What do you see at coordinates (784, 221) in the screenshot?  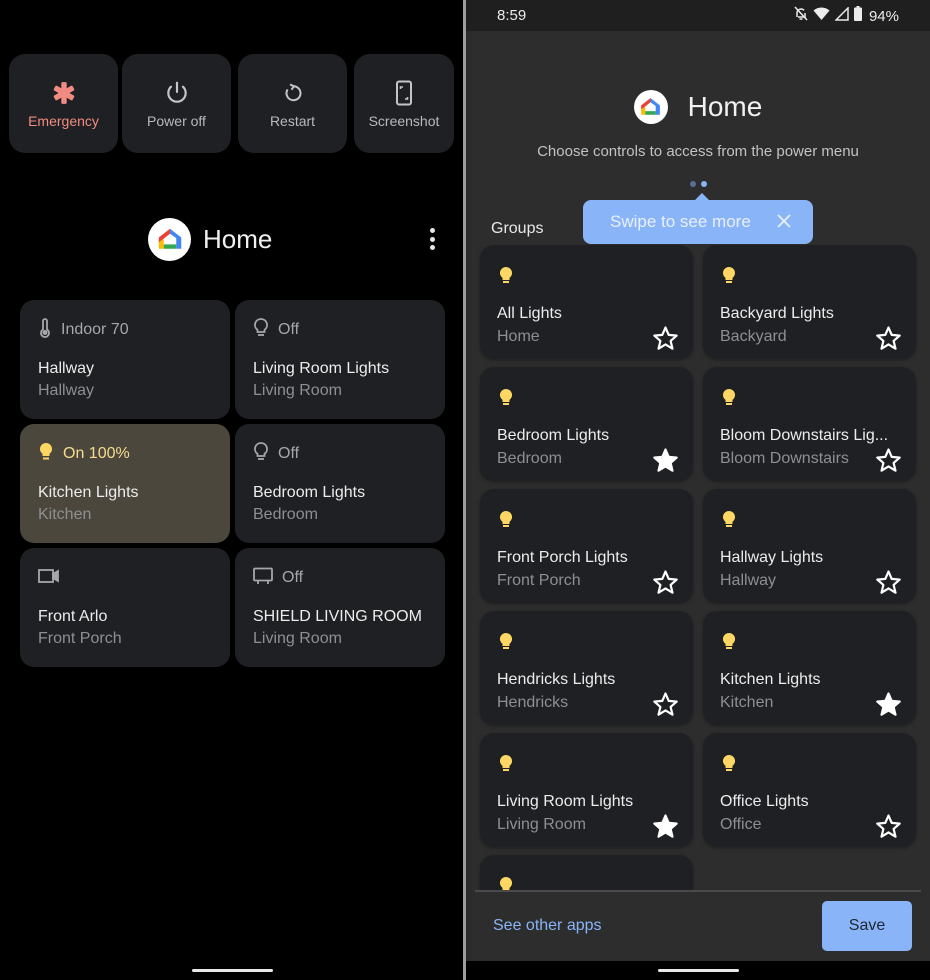 I see `close-icon` at bounding box center [784, 221].